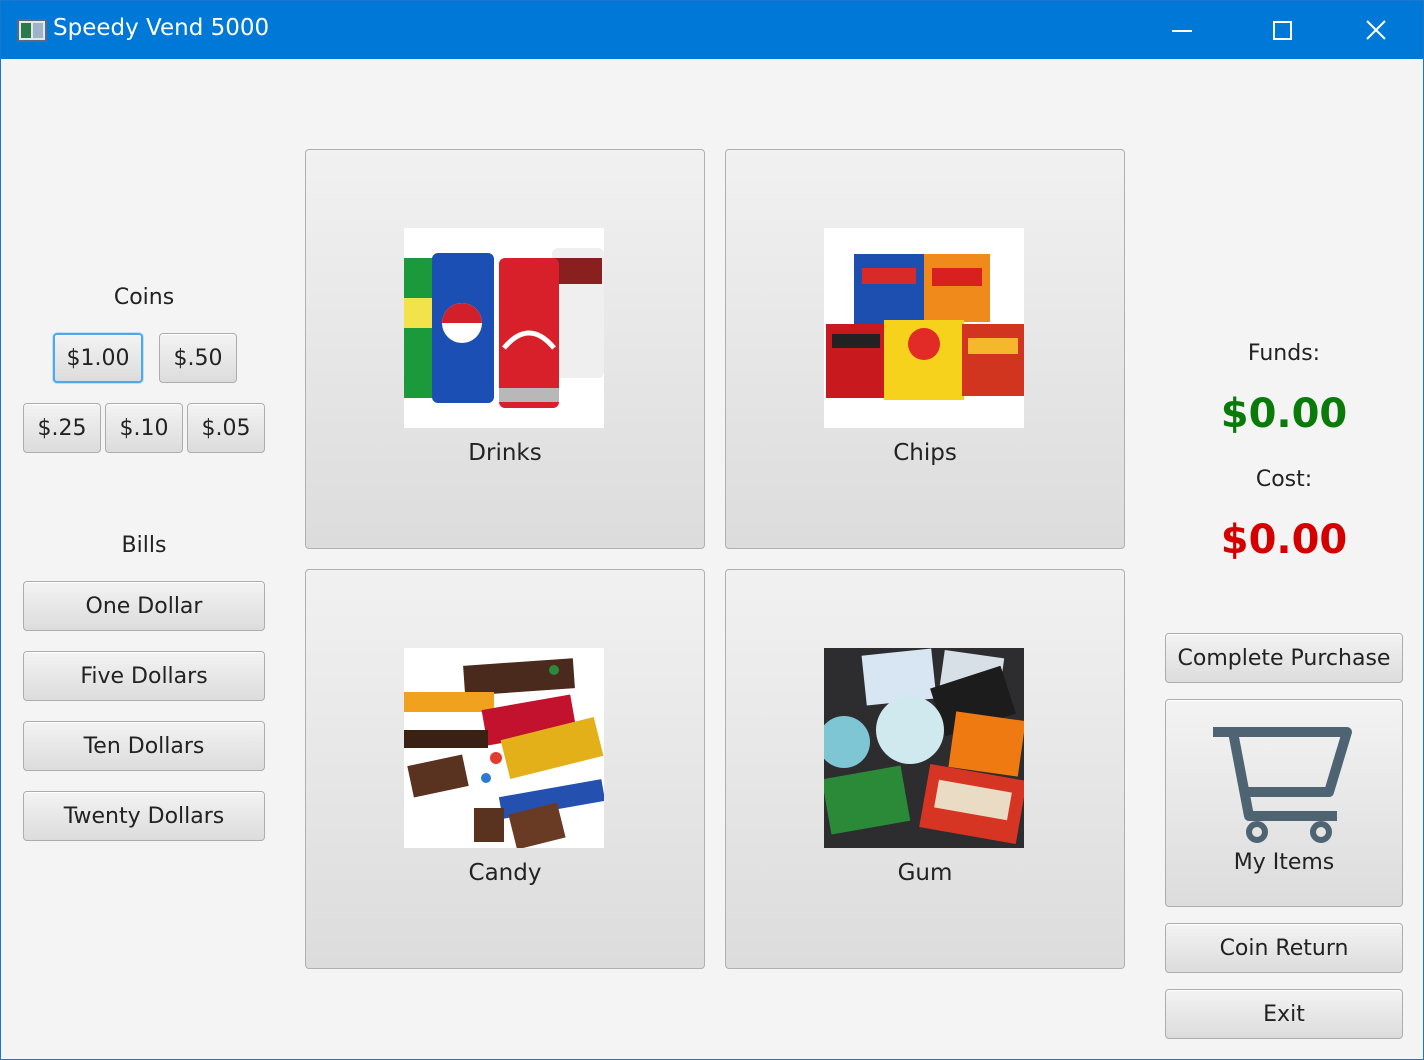 The width and height of the screenshot is (1424, 1060). What do you see at coordinates (226, 428) in the screenshot?
I see `coin-nickel-button: $.05` at bounding box center [226, 428].